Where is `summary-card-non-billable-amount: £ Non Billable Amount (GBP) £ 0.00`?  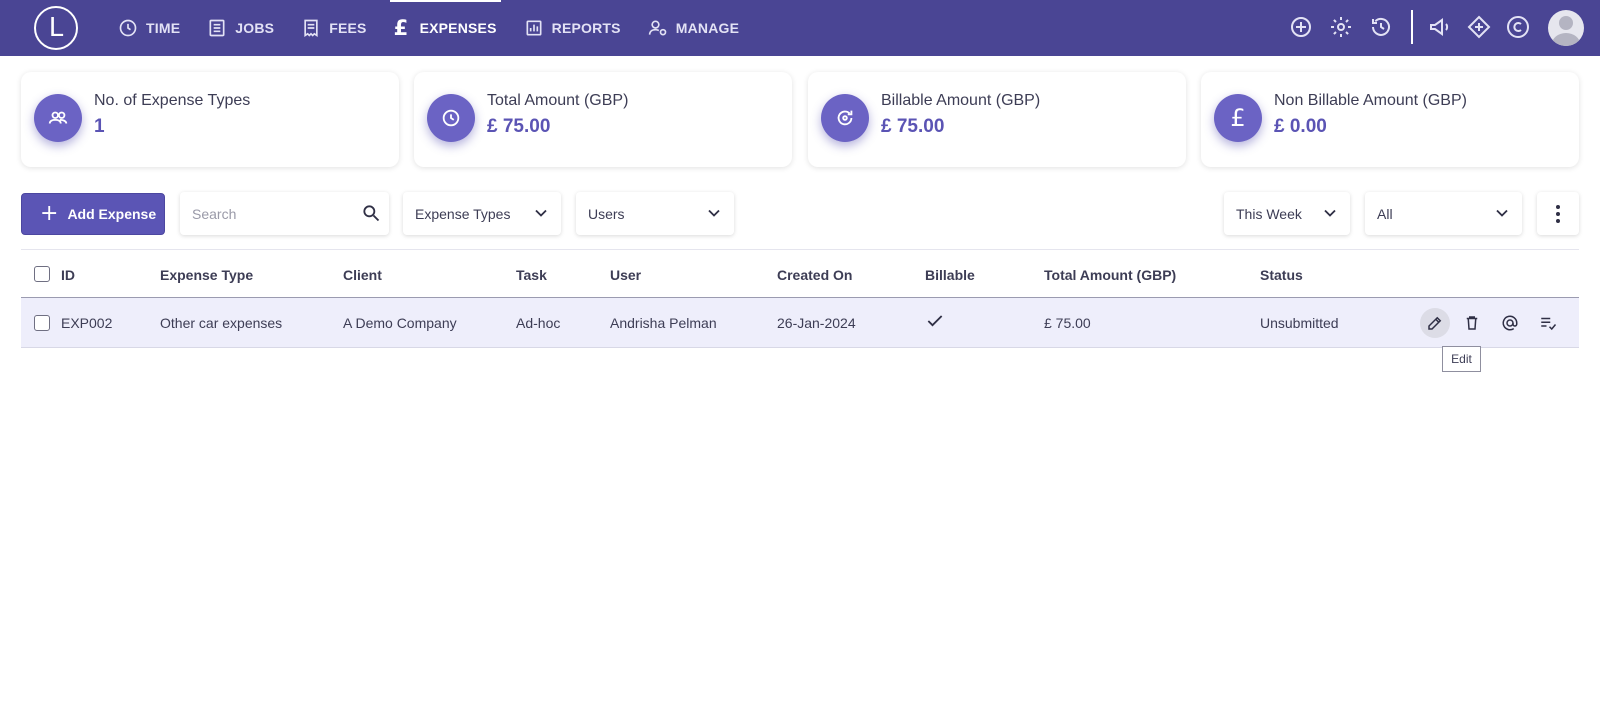
summary-card-non-billable-amount: £ Non Billable Amount (GBP) £ 0.00 is located at coordinates (1390, 119).